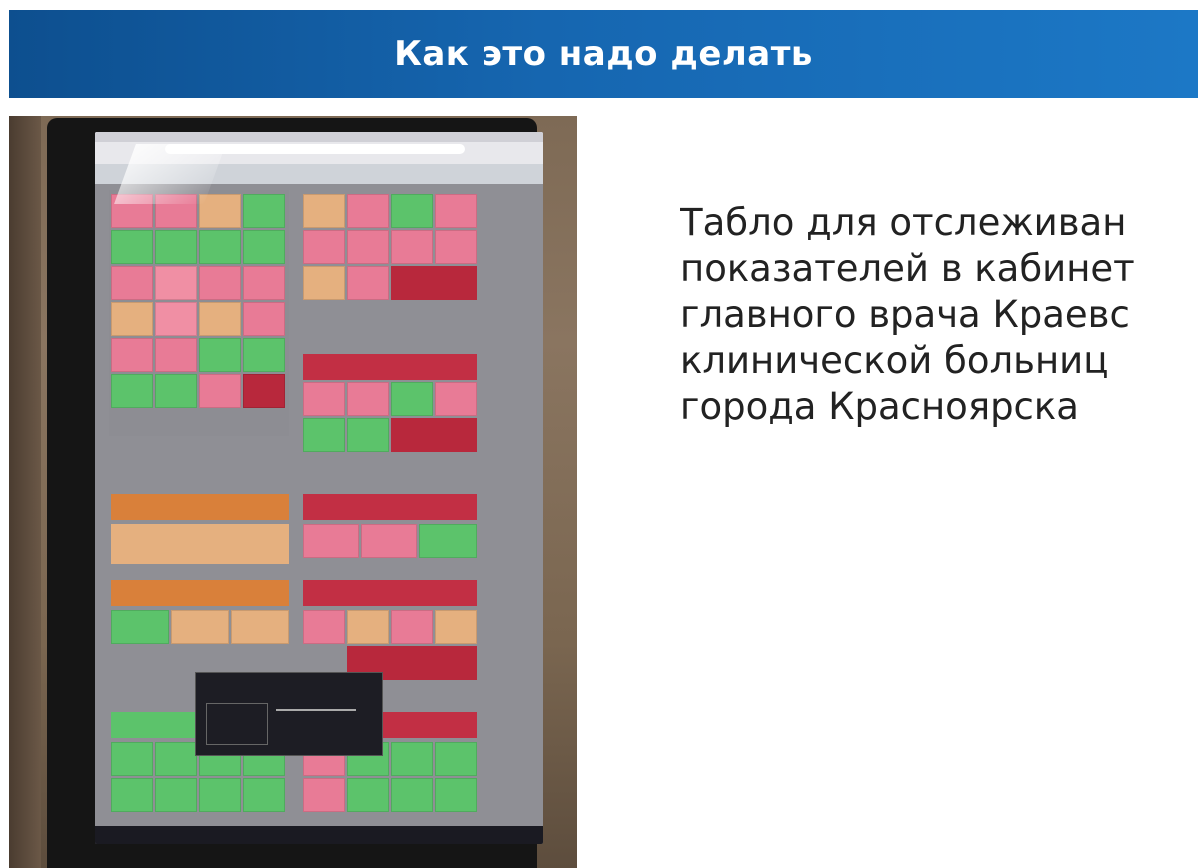 The width and height of the screenshot is (1198, 868). What do you see at coordinates (905, 314) in the screenshot?
I see `caption-line: главного врача Краевс` at bounding box center [905, 314].